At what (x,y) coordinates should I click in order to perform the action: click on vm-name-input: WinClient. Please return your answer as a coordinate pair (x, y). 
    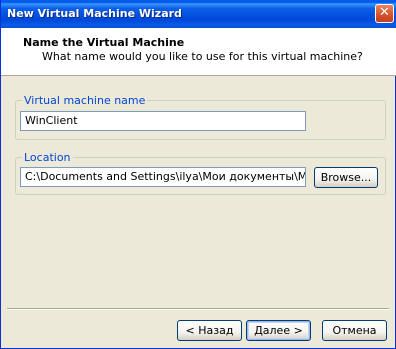
    Looking at the image, I should click on (163, 121).